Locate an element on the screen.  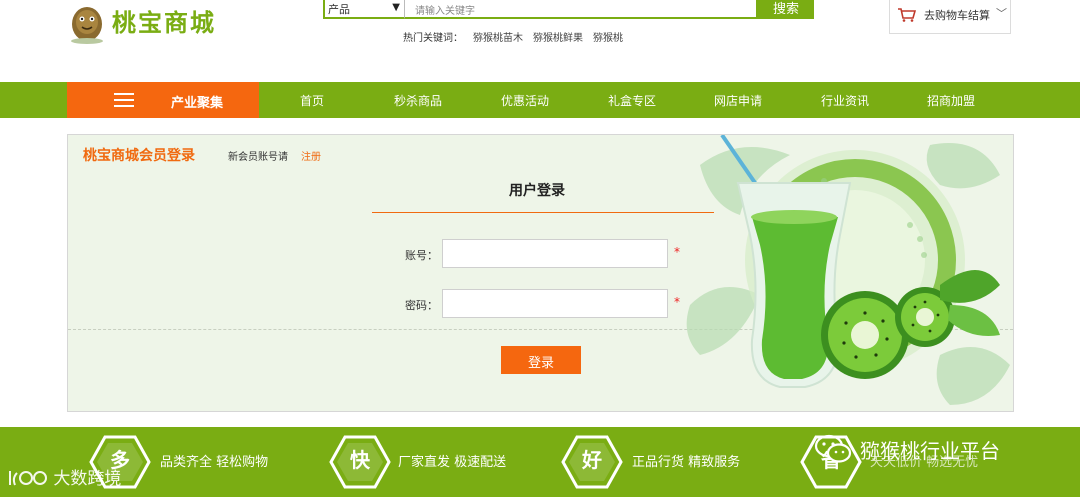
search-bar: 产品 ▼ 请输入关键字 搜索 is located at coordinates (568, 9).